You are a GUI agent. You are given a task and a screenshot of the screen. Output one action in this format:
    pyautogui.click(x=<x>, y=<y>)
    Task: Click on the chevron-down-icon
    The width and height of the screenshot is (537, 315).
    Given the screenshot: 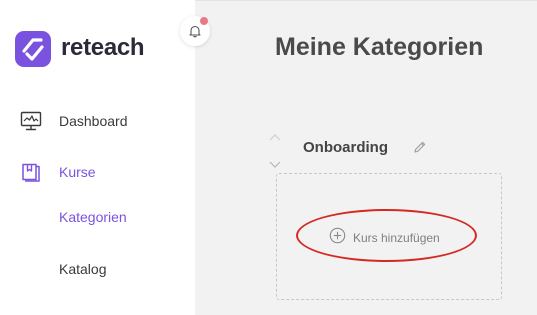 What is the action you would take?
    pyautogui.click(x=275, y=165)
    